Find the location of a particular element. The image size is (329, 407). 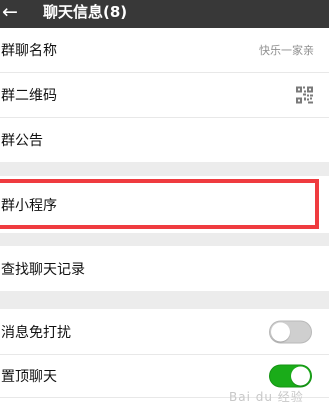

mute-notifications-label: 消息免打扰 is located at coordinates (36, 332).